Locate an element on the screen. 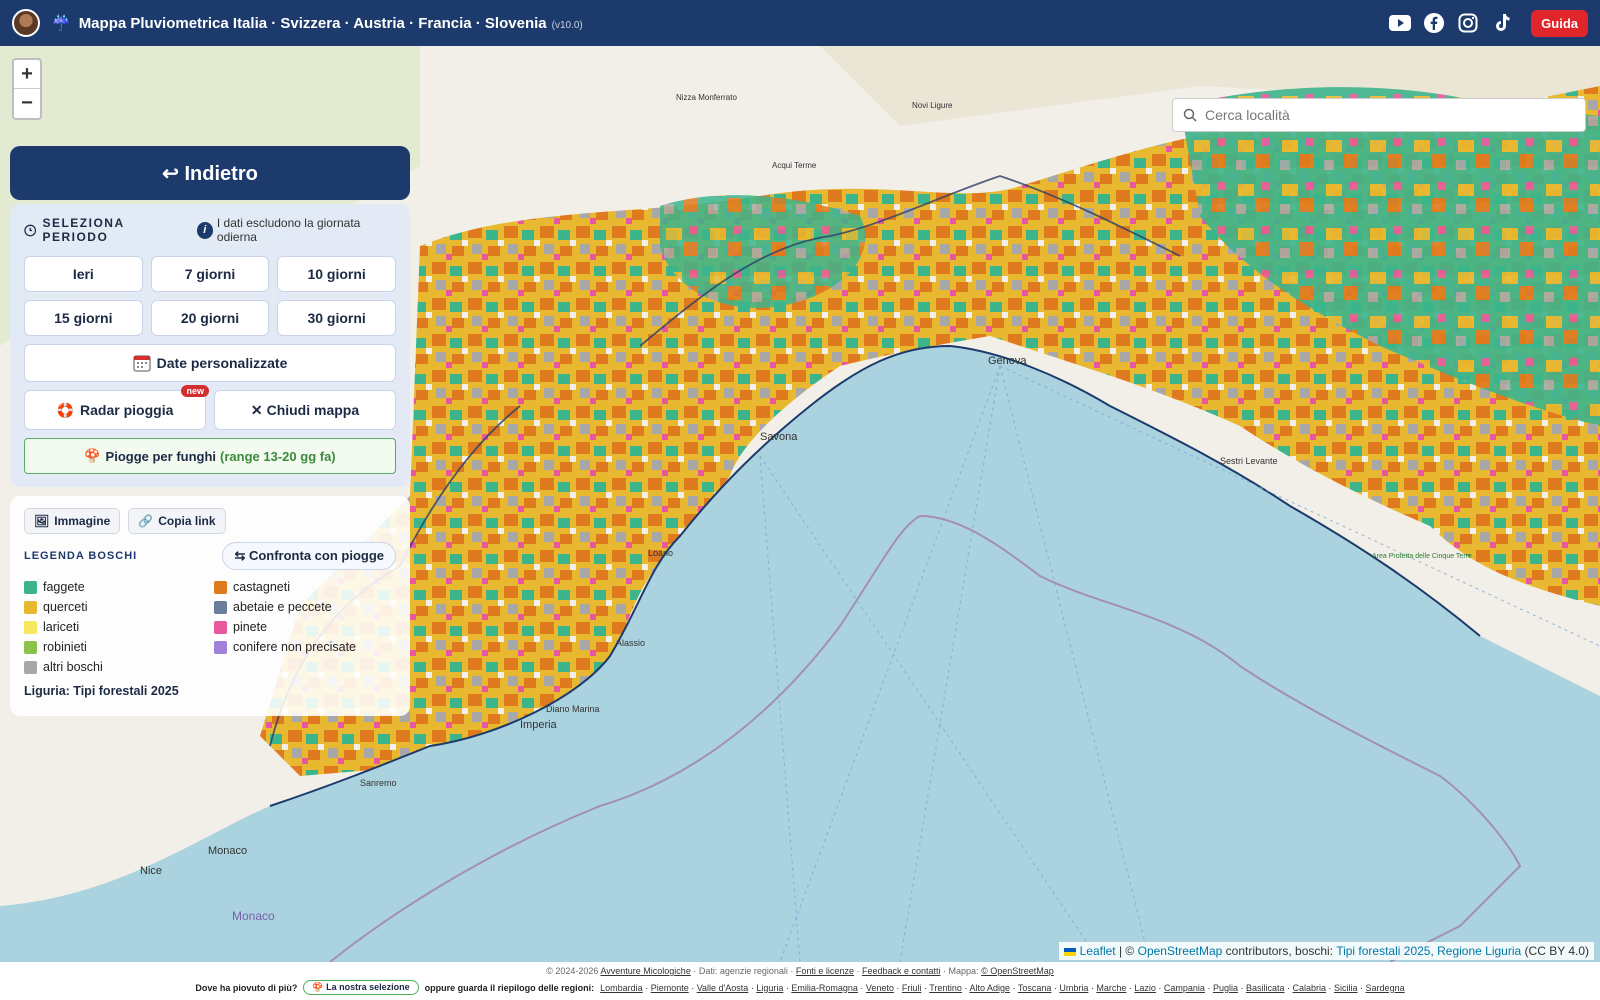  mushroom-rain-button: 🍄 Piogge per funghi (range 13-20 gg fa) is located at coordinates (210, 456).